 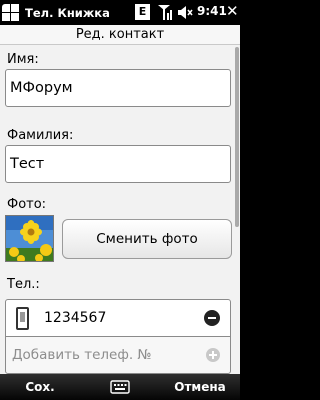 I want to click on add-phone-icon, so click(x=213, y=355).